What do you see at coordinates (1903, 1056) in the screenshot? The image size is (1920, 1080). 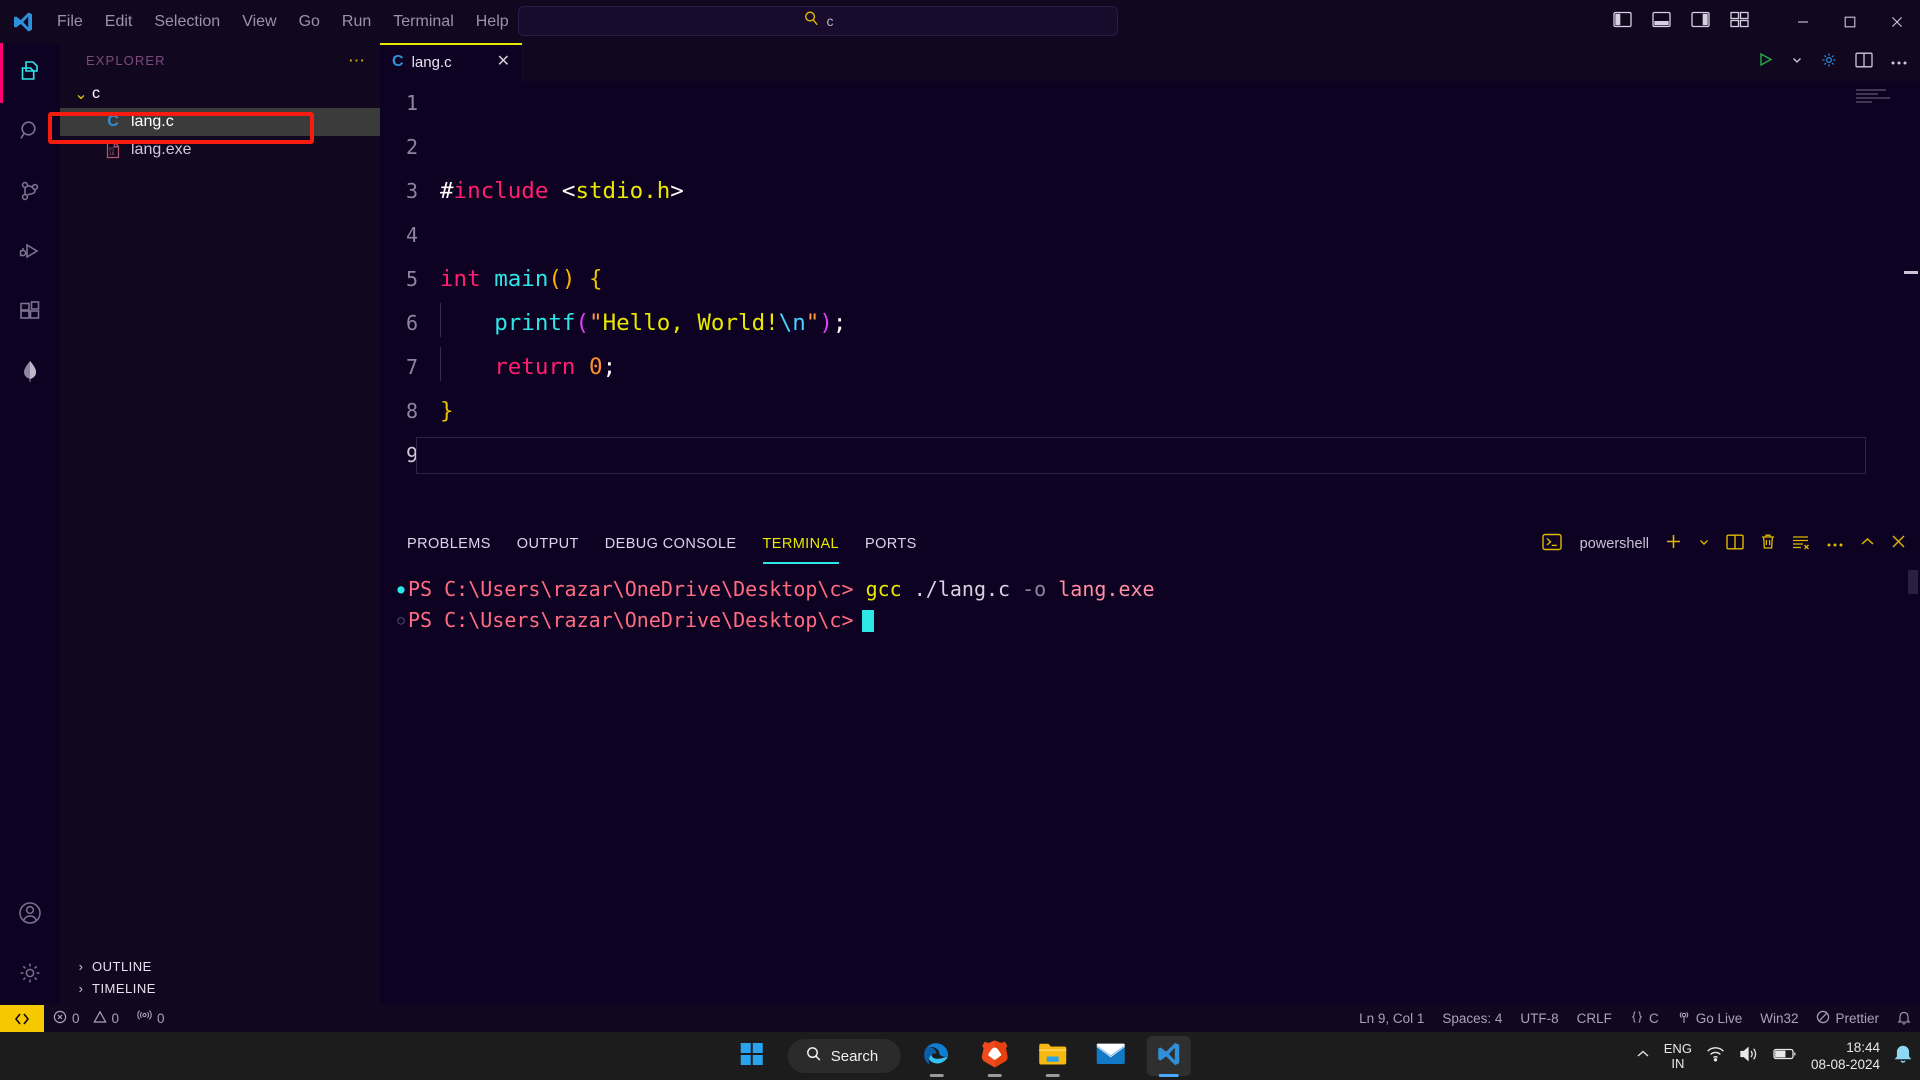 I see `bell-icon` at bounding box center [1903, 1056].